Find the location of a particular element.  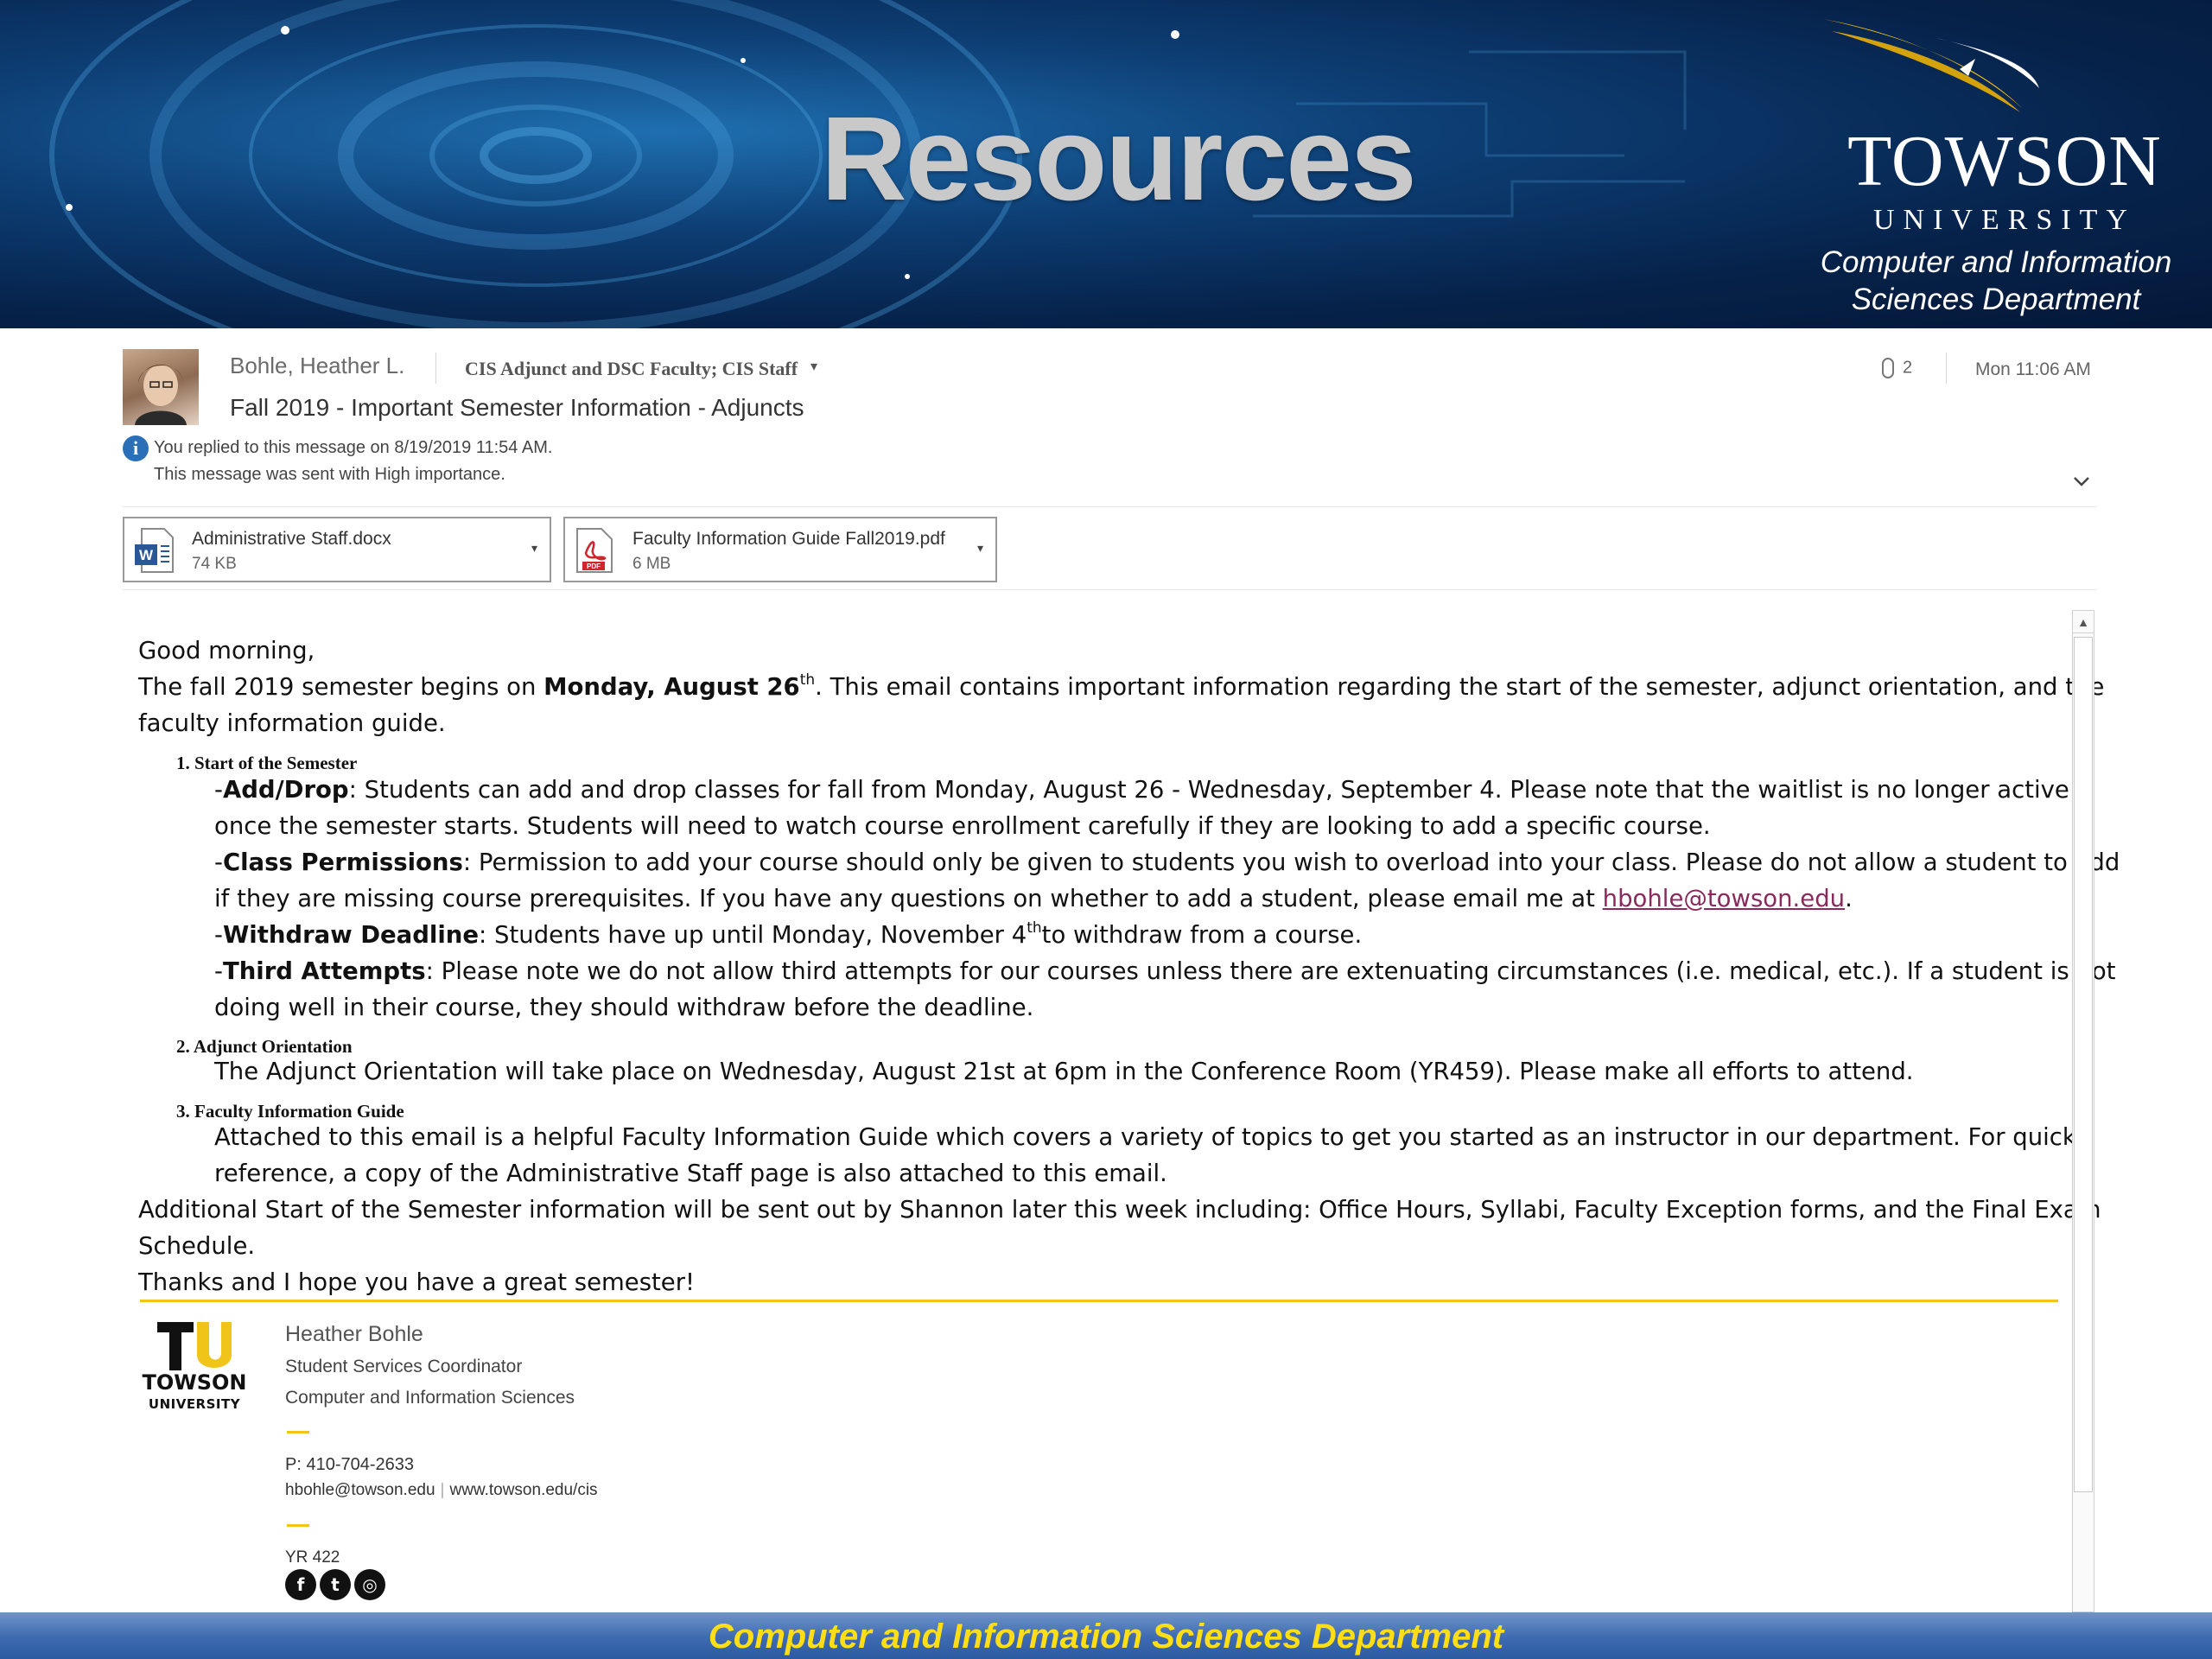

social-links: f t ◎ is located at coordinates (335, 1585).